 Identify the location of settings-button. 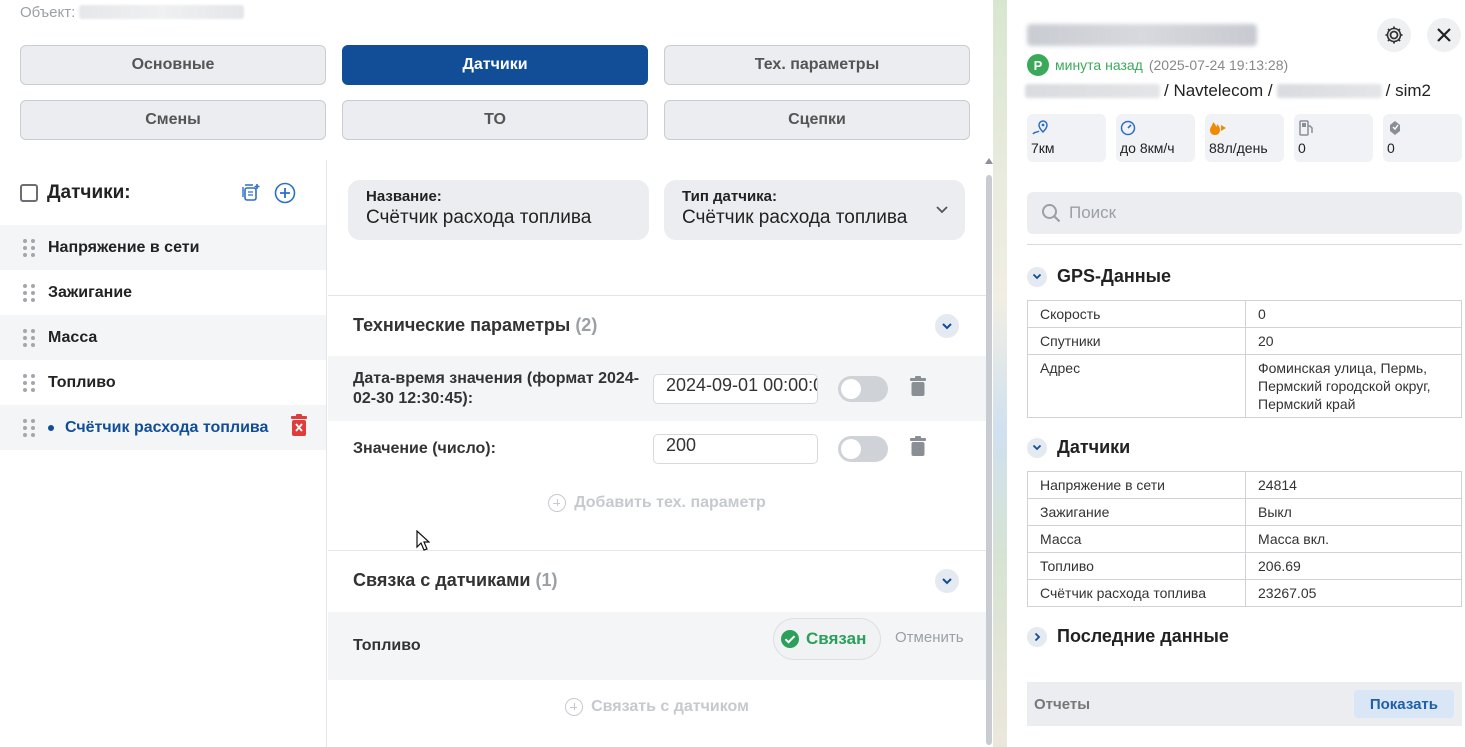
(1394, 35).